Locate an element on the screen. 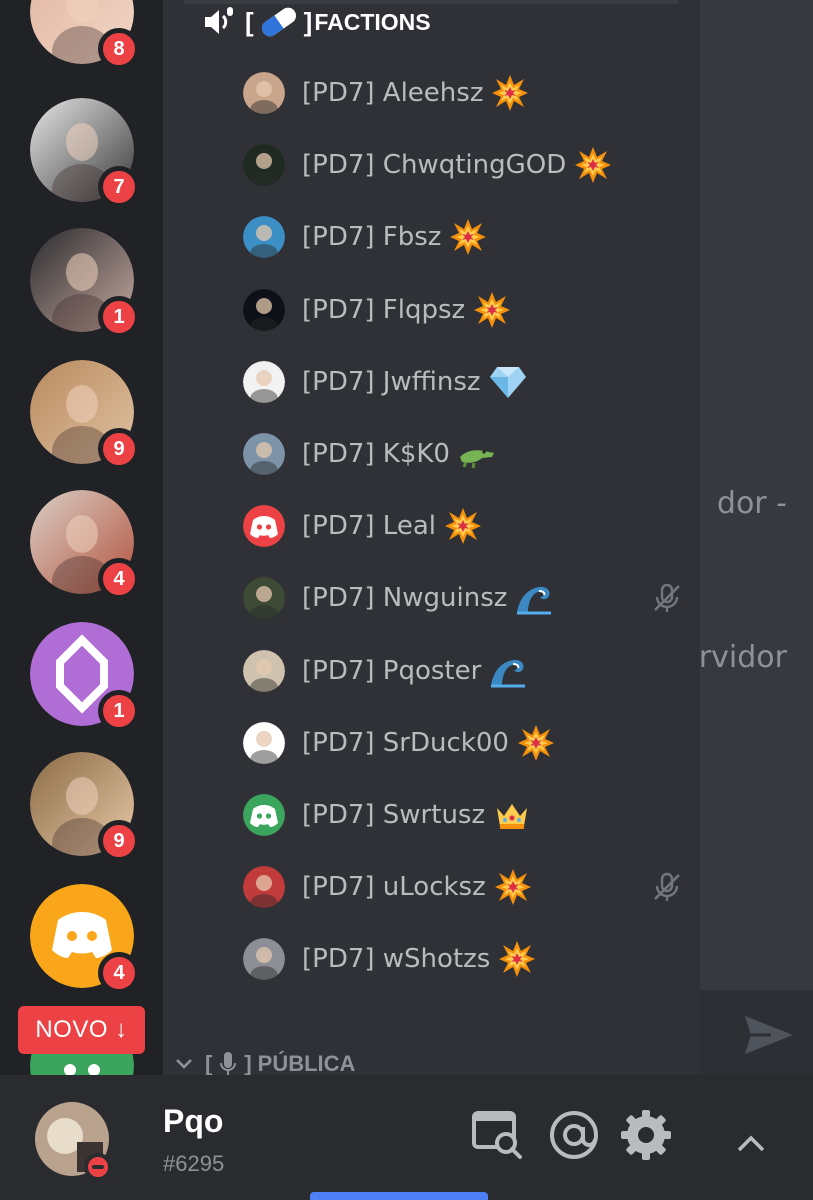 This screenshot has height=1200, width=813. member-name: [PD7] Fbsz is located at coordinates (372, 237).